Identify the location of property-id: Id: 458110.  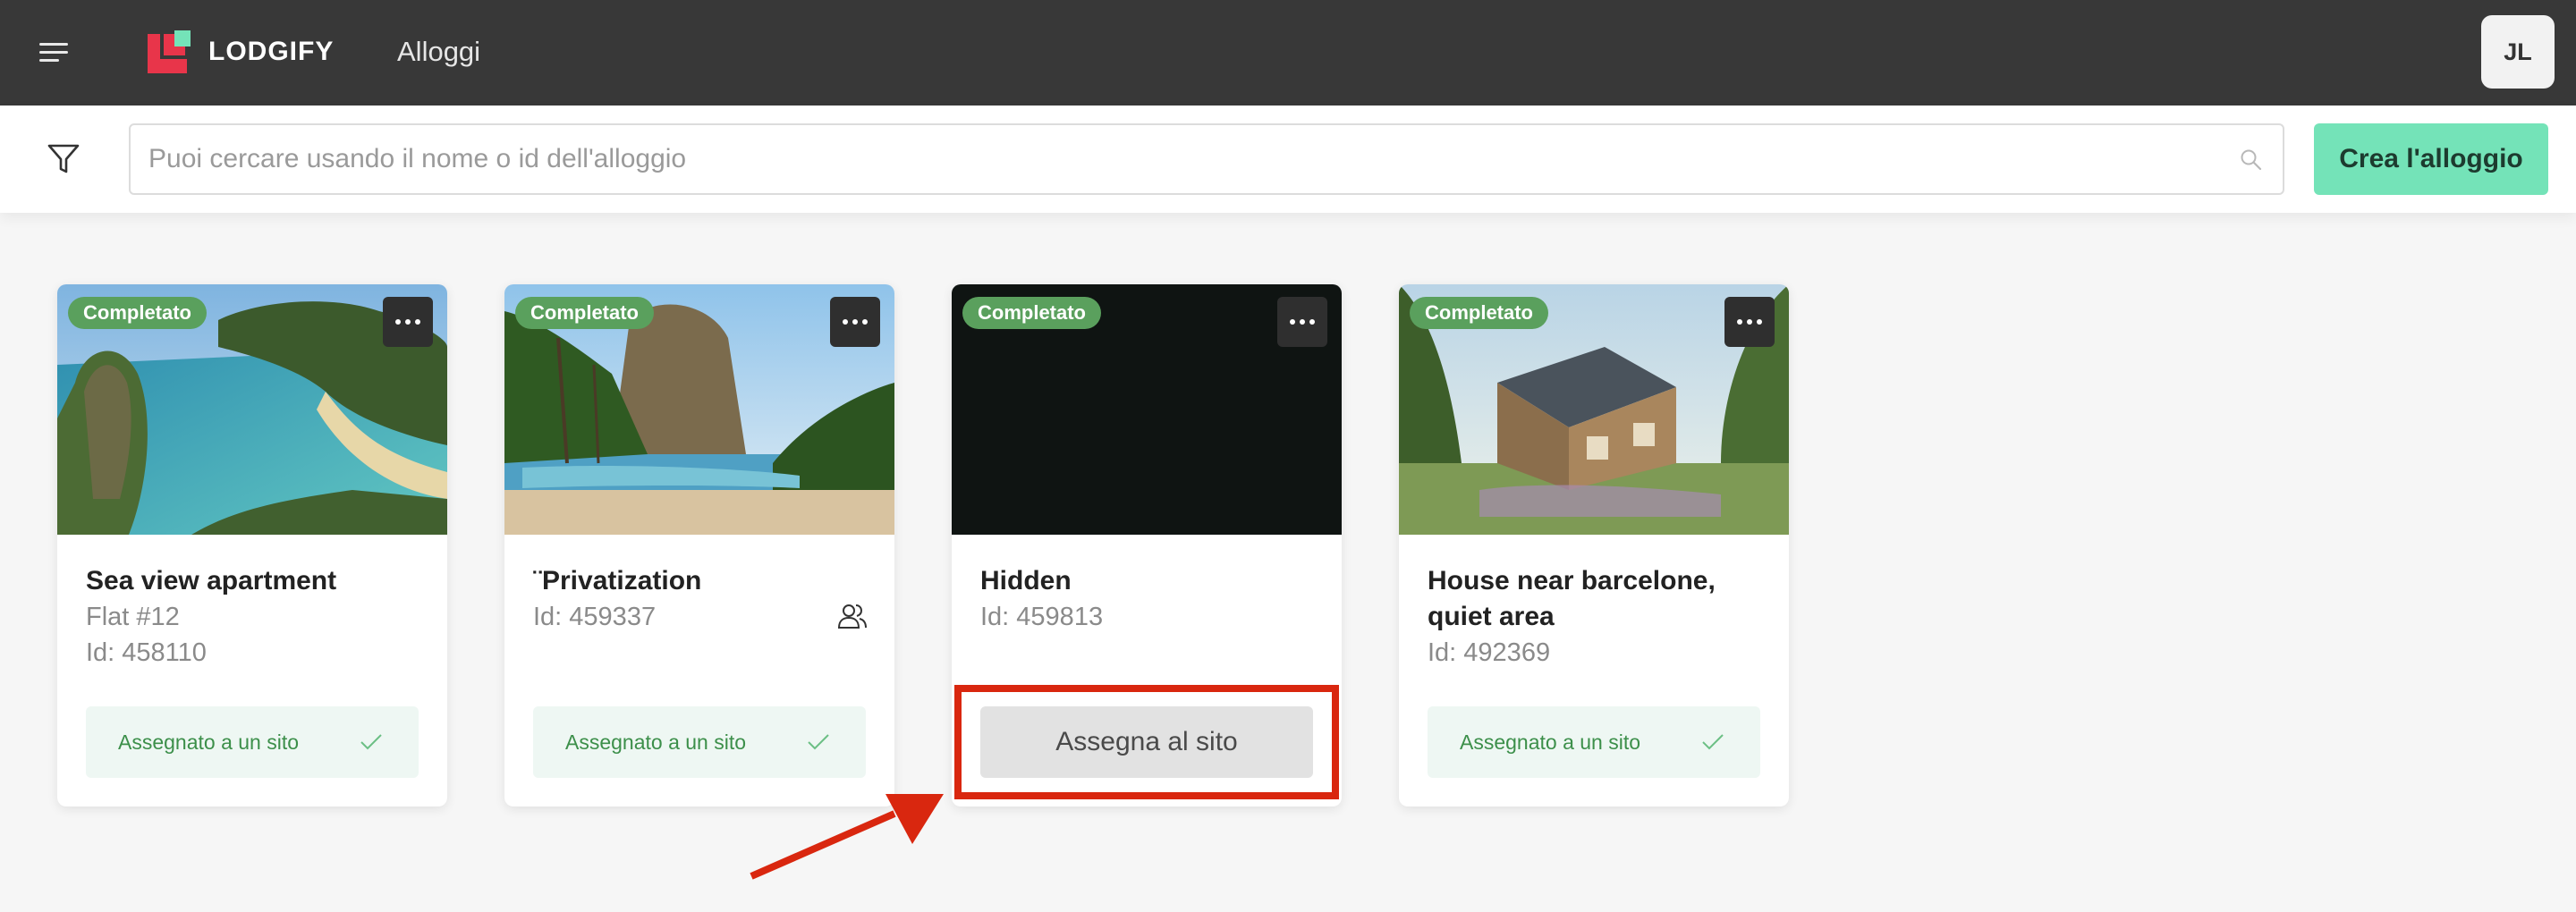
(146, 653).